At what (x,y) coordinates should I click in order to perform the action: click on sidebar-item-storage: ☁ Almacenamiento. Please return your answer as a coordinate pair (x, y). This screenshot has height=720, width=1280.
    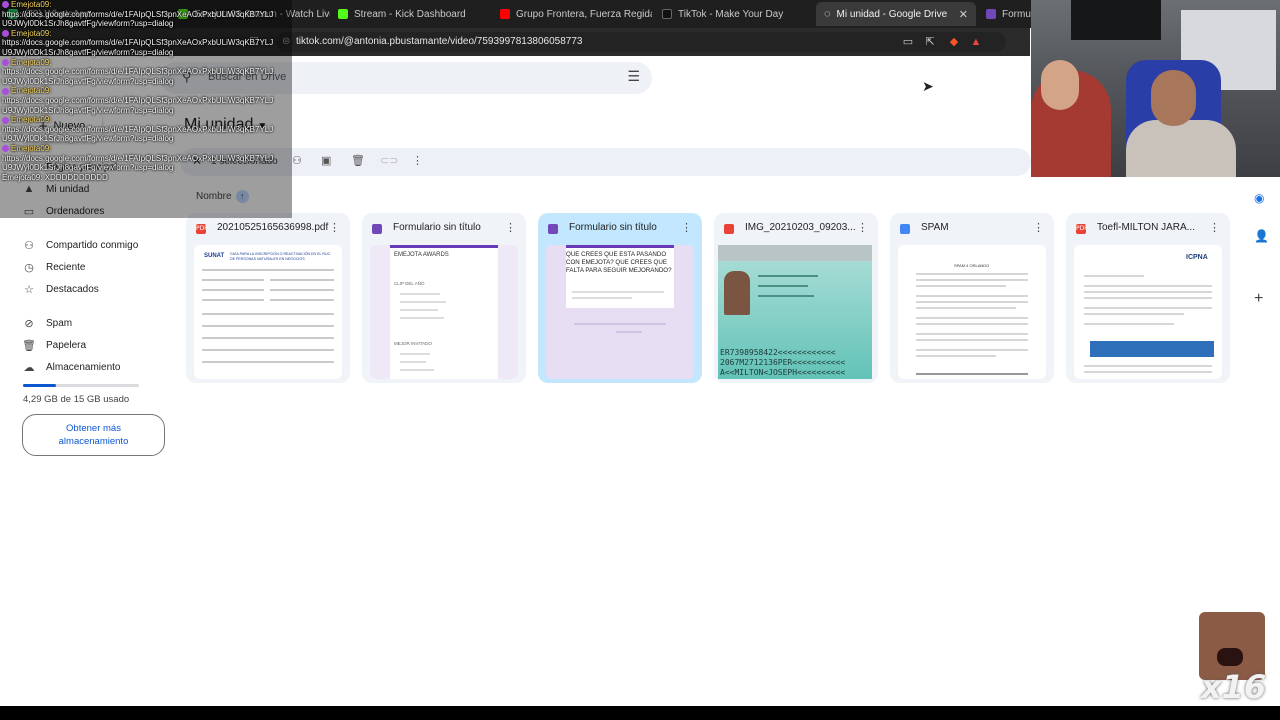
    Looking at the image, I should click on (71, 367).